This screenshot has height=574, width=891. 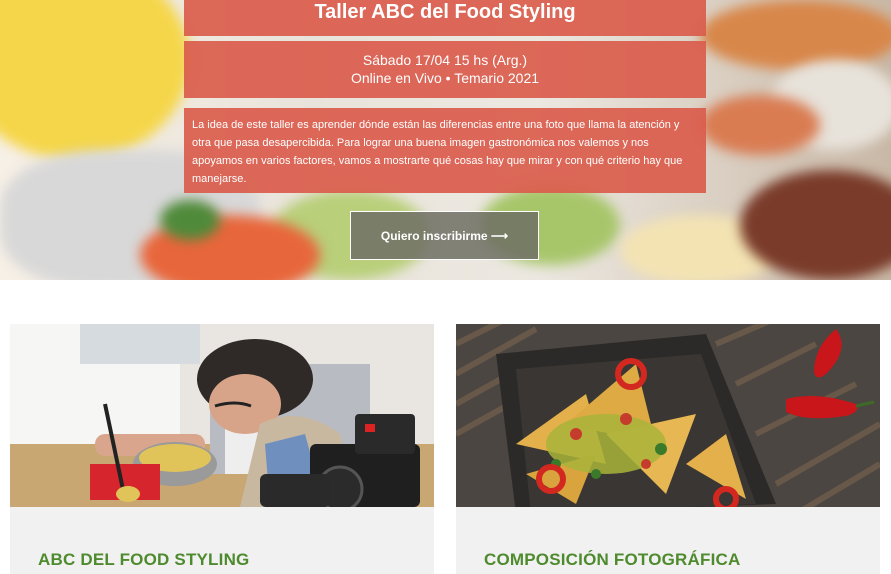 I want to click on event-date: Sábado 17/04 15 hs (Arg.), so click(x=445, y=60).